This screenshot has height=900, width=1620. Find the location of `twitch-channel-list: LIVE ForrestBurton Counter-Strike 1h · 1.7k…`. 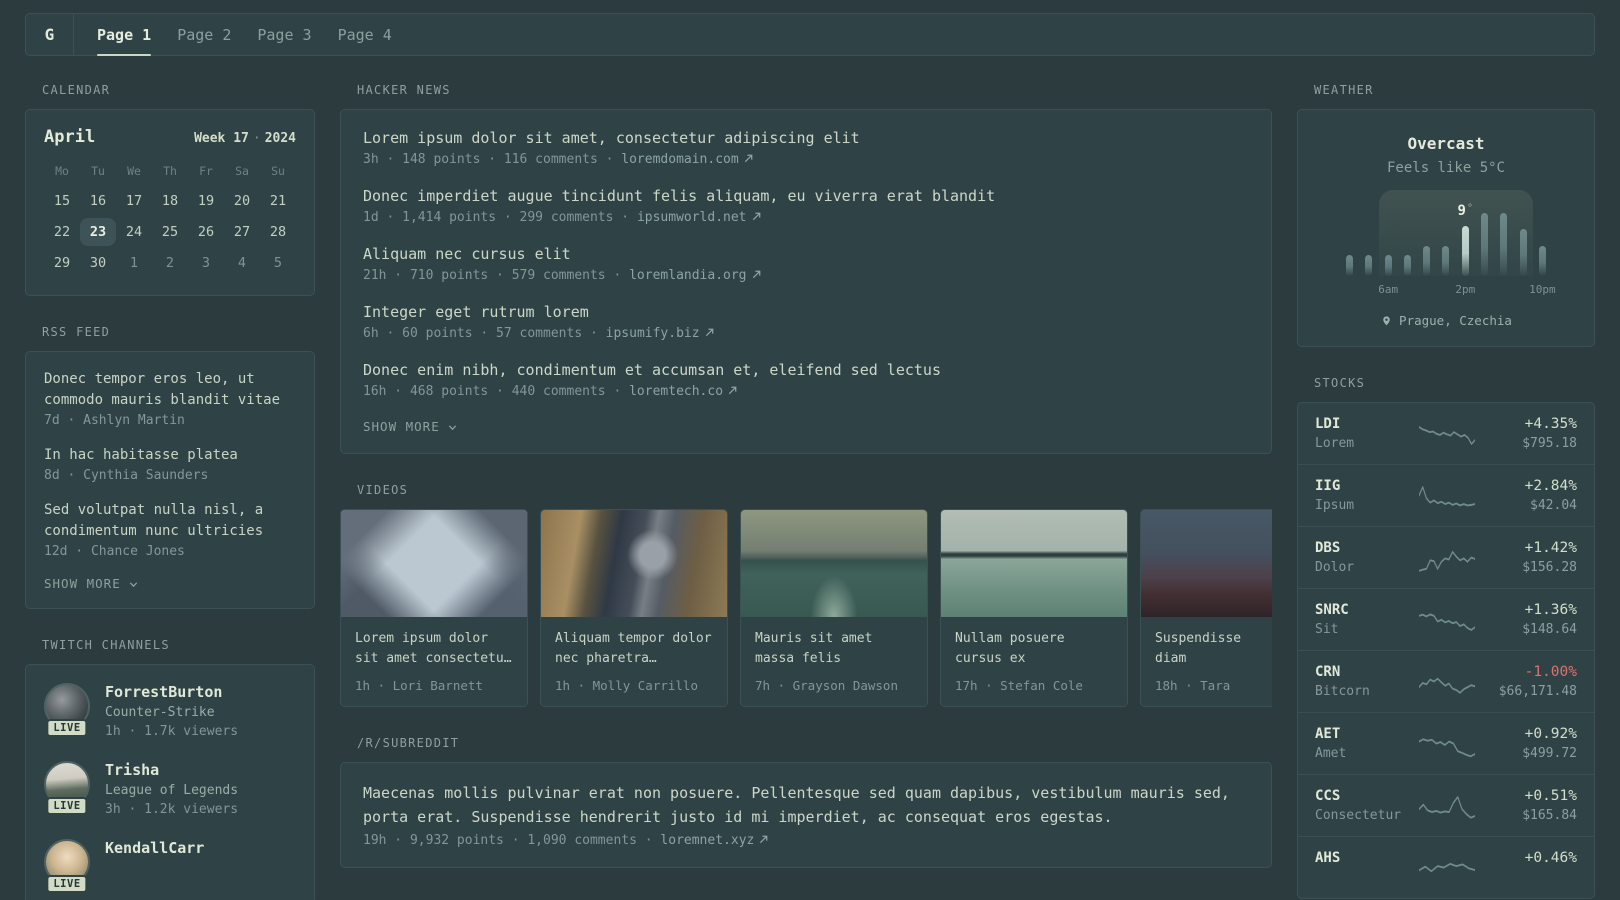

twitch-channel-list: LIVE ForrestBurton Counter-Strike 1h · 1.7k… is located at coordinates (170, 788).